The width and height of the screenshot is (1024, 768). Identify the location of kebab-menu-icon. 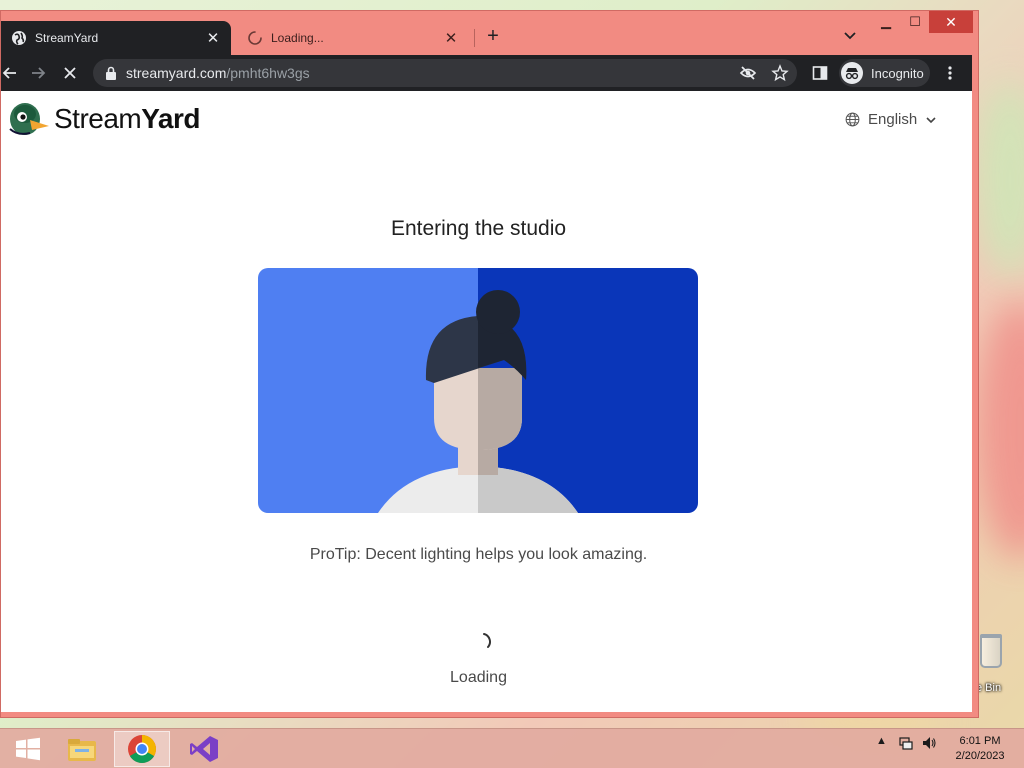
(950, 73).